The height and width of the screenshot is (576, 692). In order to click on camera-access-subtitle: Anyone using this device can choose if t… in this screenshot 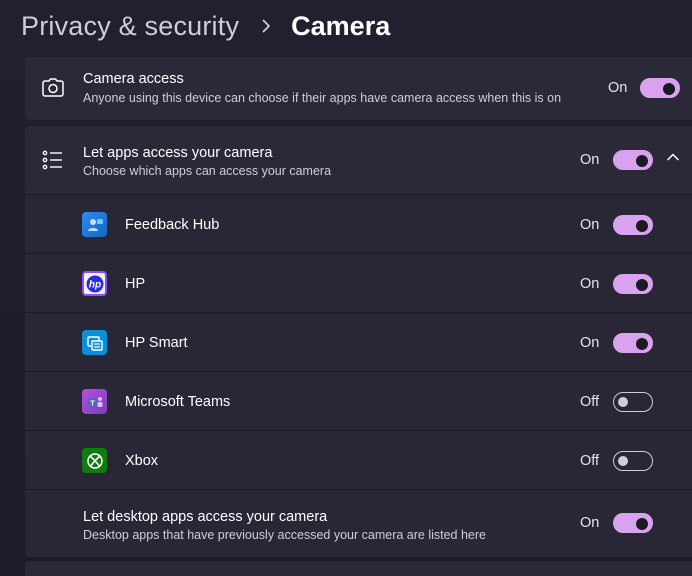, I will do `click(322, 98)`.